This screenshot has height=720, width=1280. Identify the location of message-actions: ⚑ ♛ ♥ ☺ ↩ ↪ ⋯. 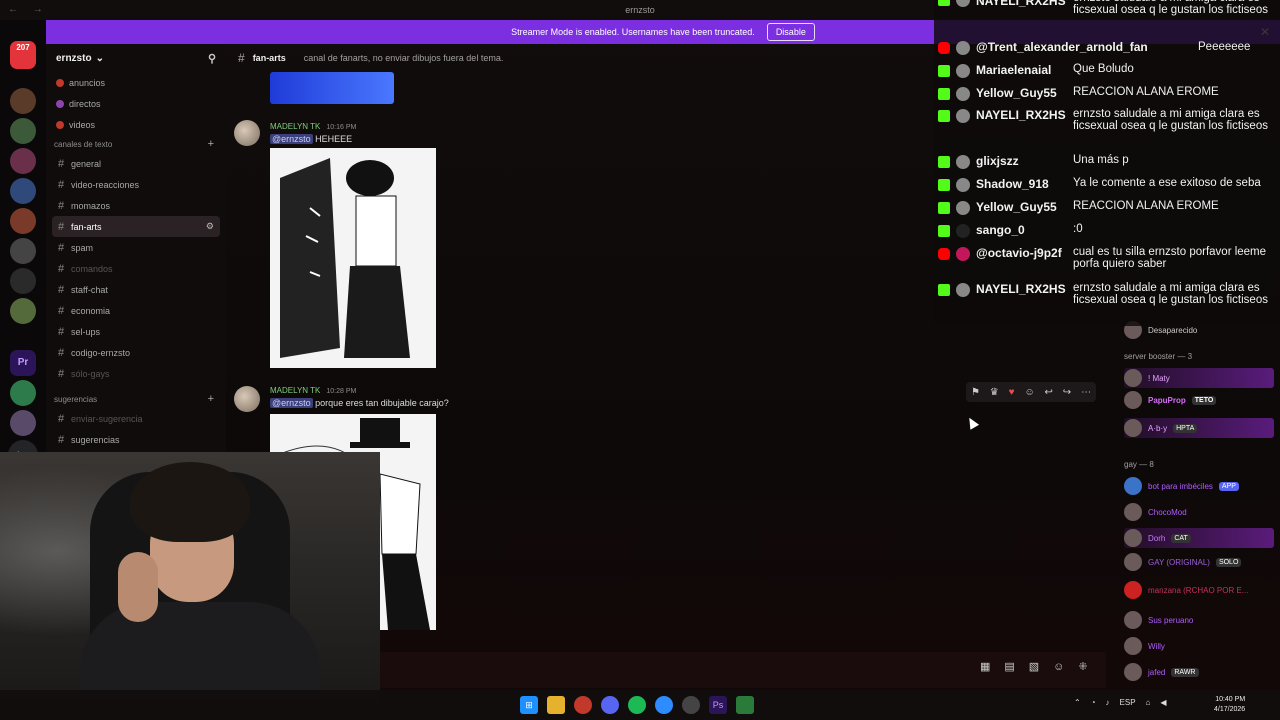
(1031, 392).